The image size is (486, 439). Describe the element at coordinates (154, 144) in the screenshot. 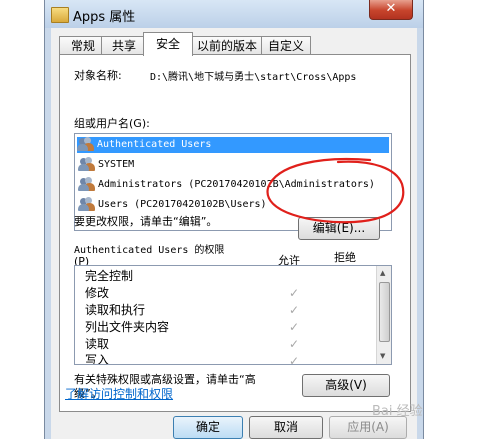

I see `list-item-label: Authenticated Users` at that location.